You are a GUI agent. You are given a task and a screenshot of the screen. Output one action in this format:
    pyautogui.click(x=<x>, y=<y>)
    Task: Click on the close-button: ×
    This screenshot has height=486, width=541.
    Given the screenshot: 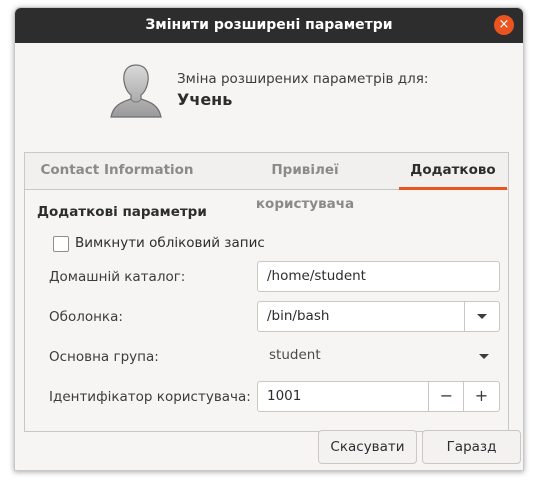 What is the action you would take?
    pyautogui.click(x=504, y=25)
    